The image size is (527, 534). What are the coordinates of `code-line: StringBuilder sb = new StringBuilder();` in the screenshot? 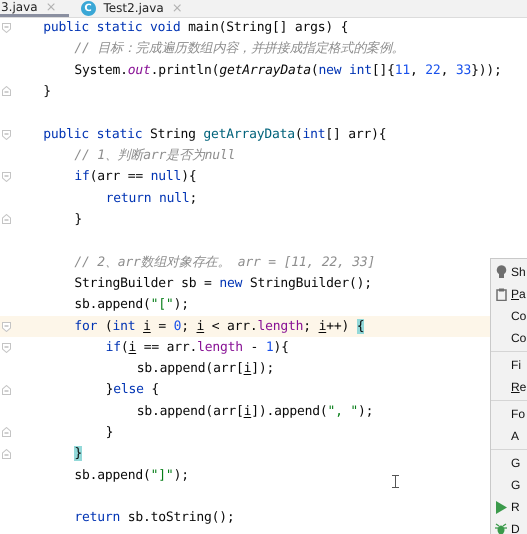 It's located at (223, 283).